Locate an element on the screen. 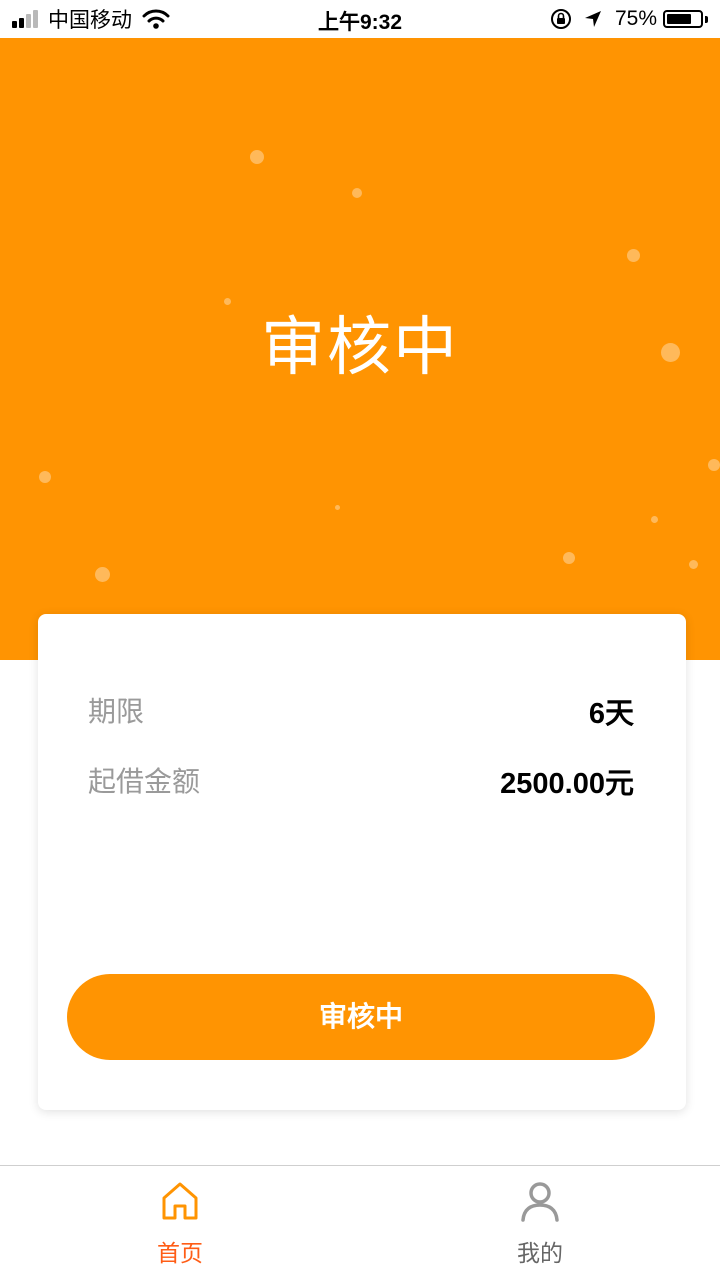 The image size is (720, 1281). status-bar: 中国移动 上午9:32 75% is located at coordinates (360, 19).